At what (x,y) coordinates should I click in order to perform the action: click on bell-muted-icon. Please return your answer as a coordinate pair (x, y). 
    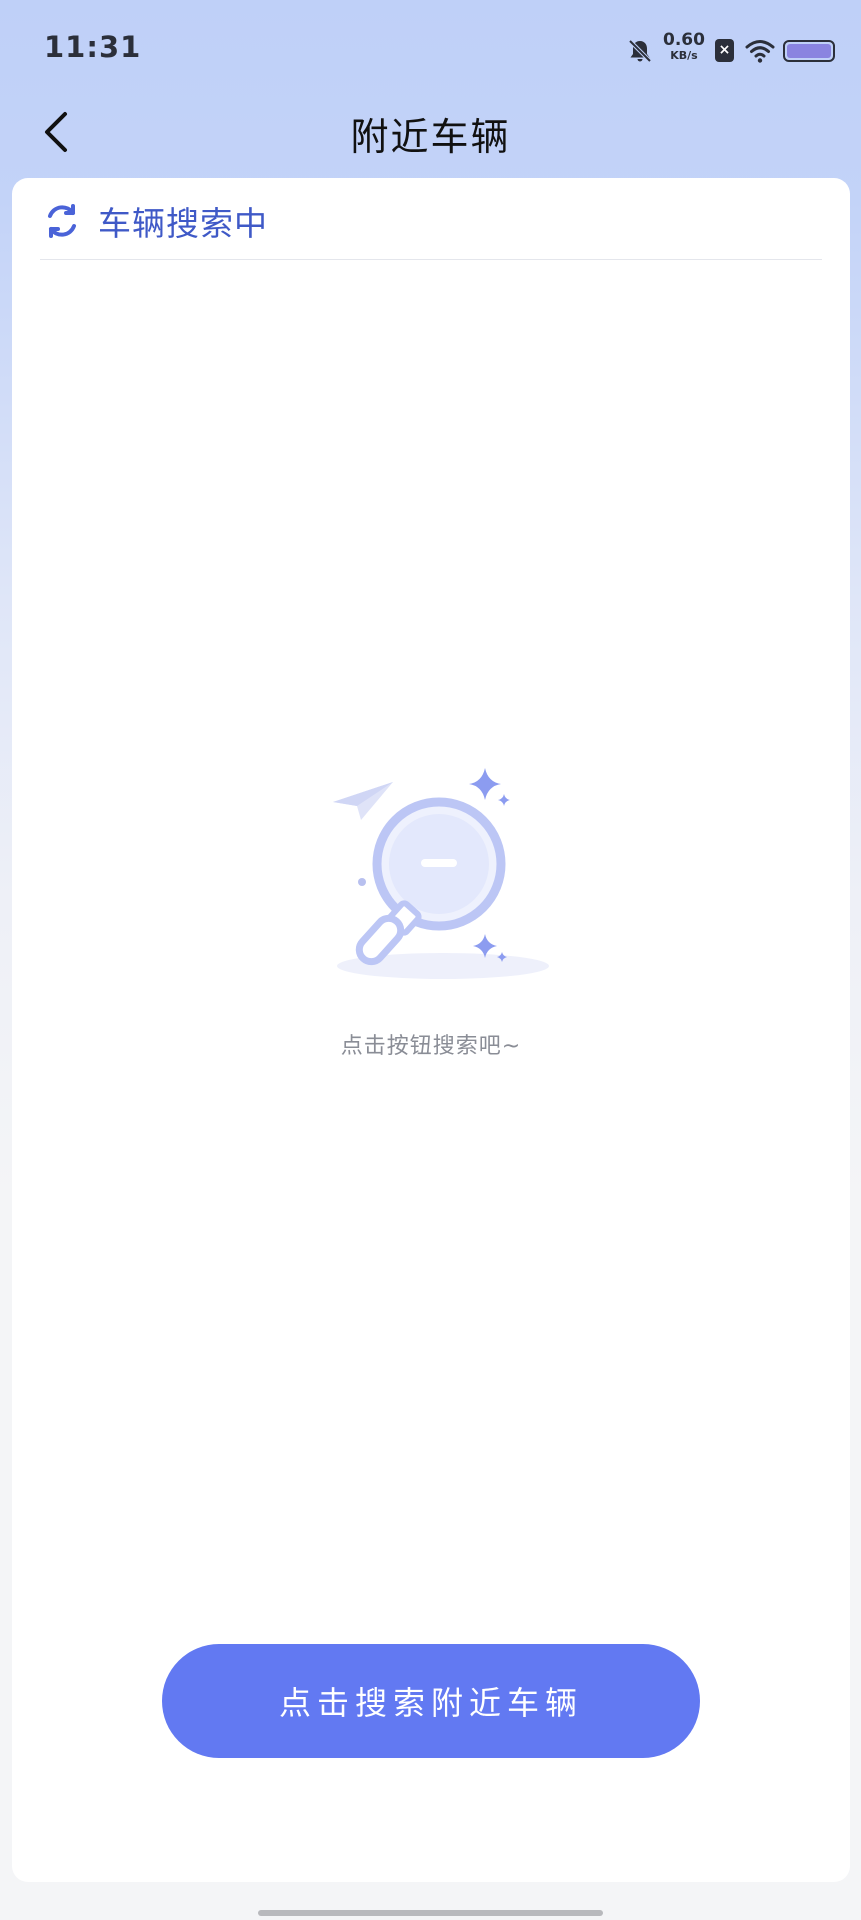
    Looking at the image, I should click on (640, 51).